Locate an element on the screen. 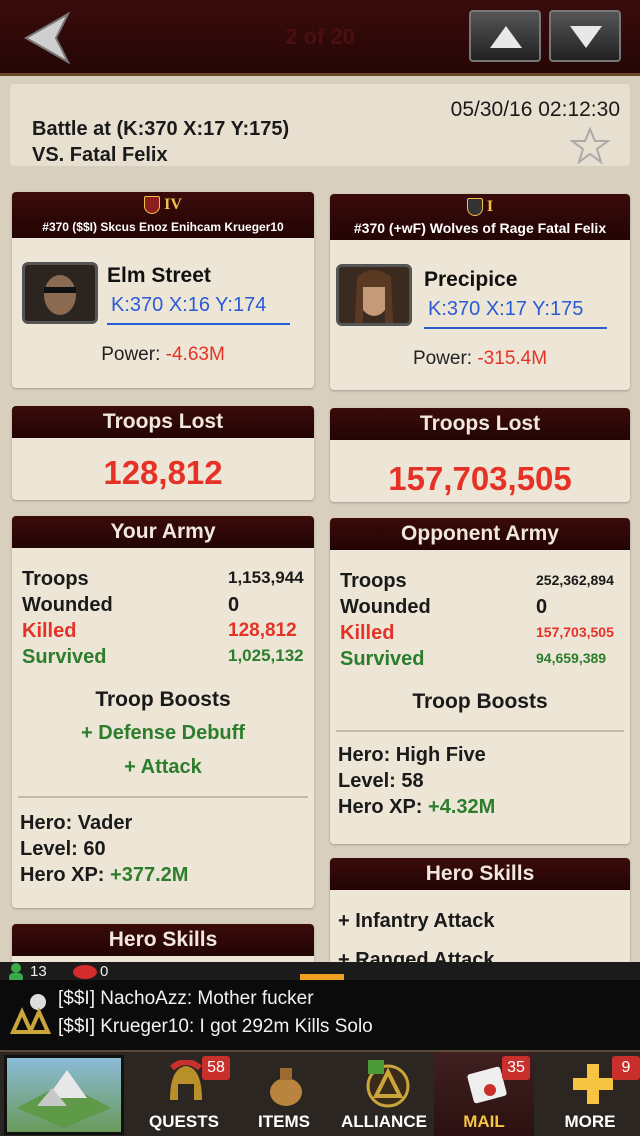  hero-name: Hero: High Five is located at coordinates (412, 755).